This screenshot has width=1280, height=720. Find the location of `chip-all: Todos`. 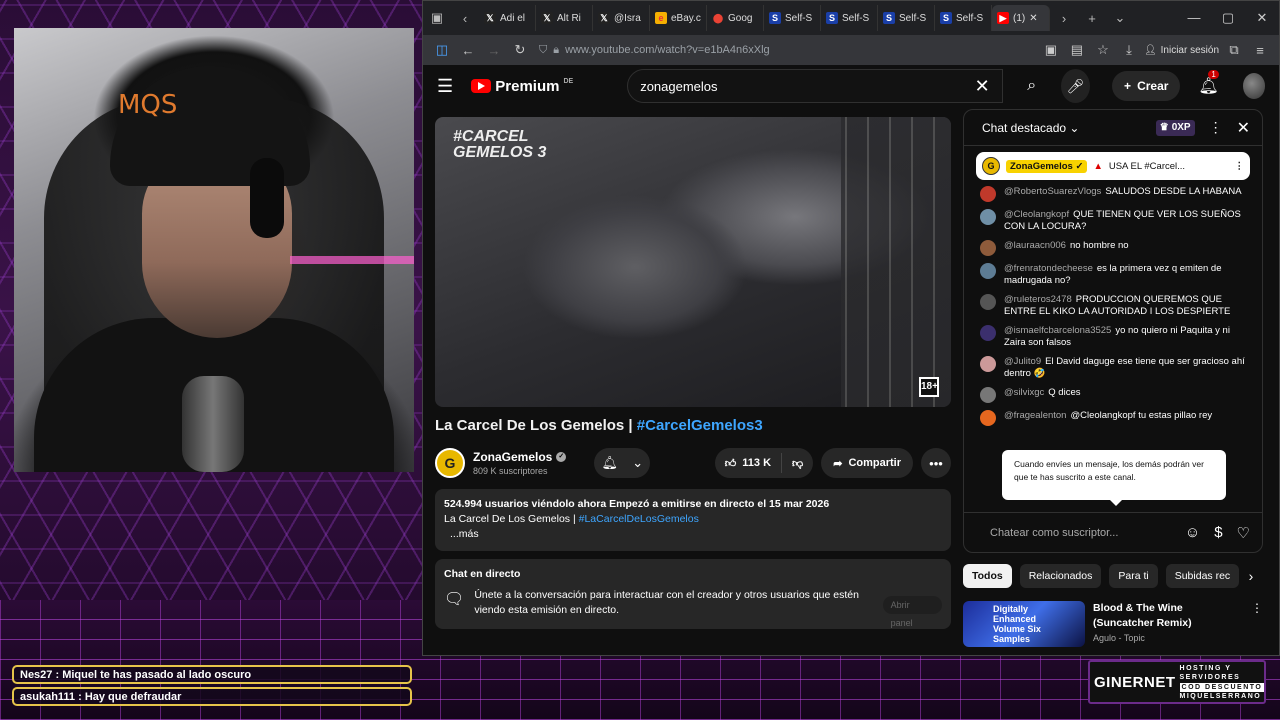

chip-all: Todos is located at coordinates (987, 576).